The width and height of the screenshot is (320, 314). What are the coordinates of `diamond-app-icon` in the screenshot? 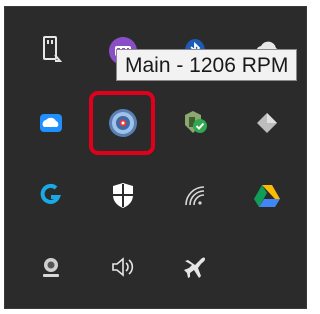 It's located at (267, 123).